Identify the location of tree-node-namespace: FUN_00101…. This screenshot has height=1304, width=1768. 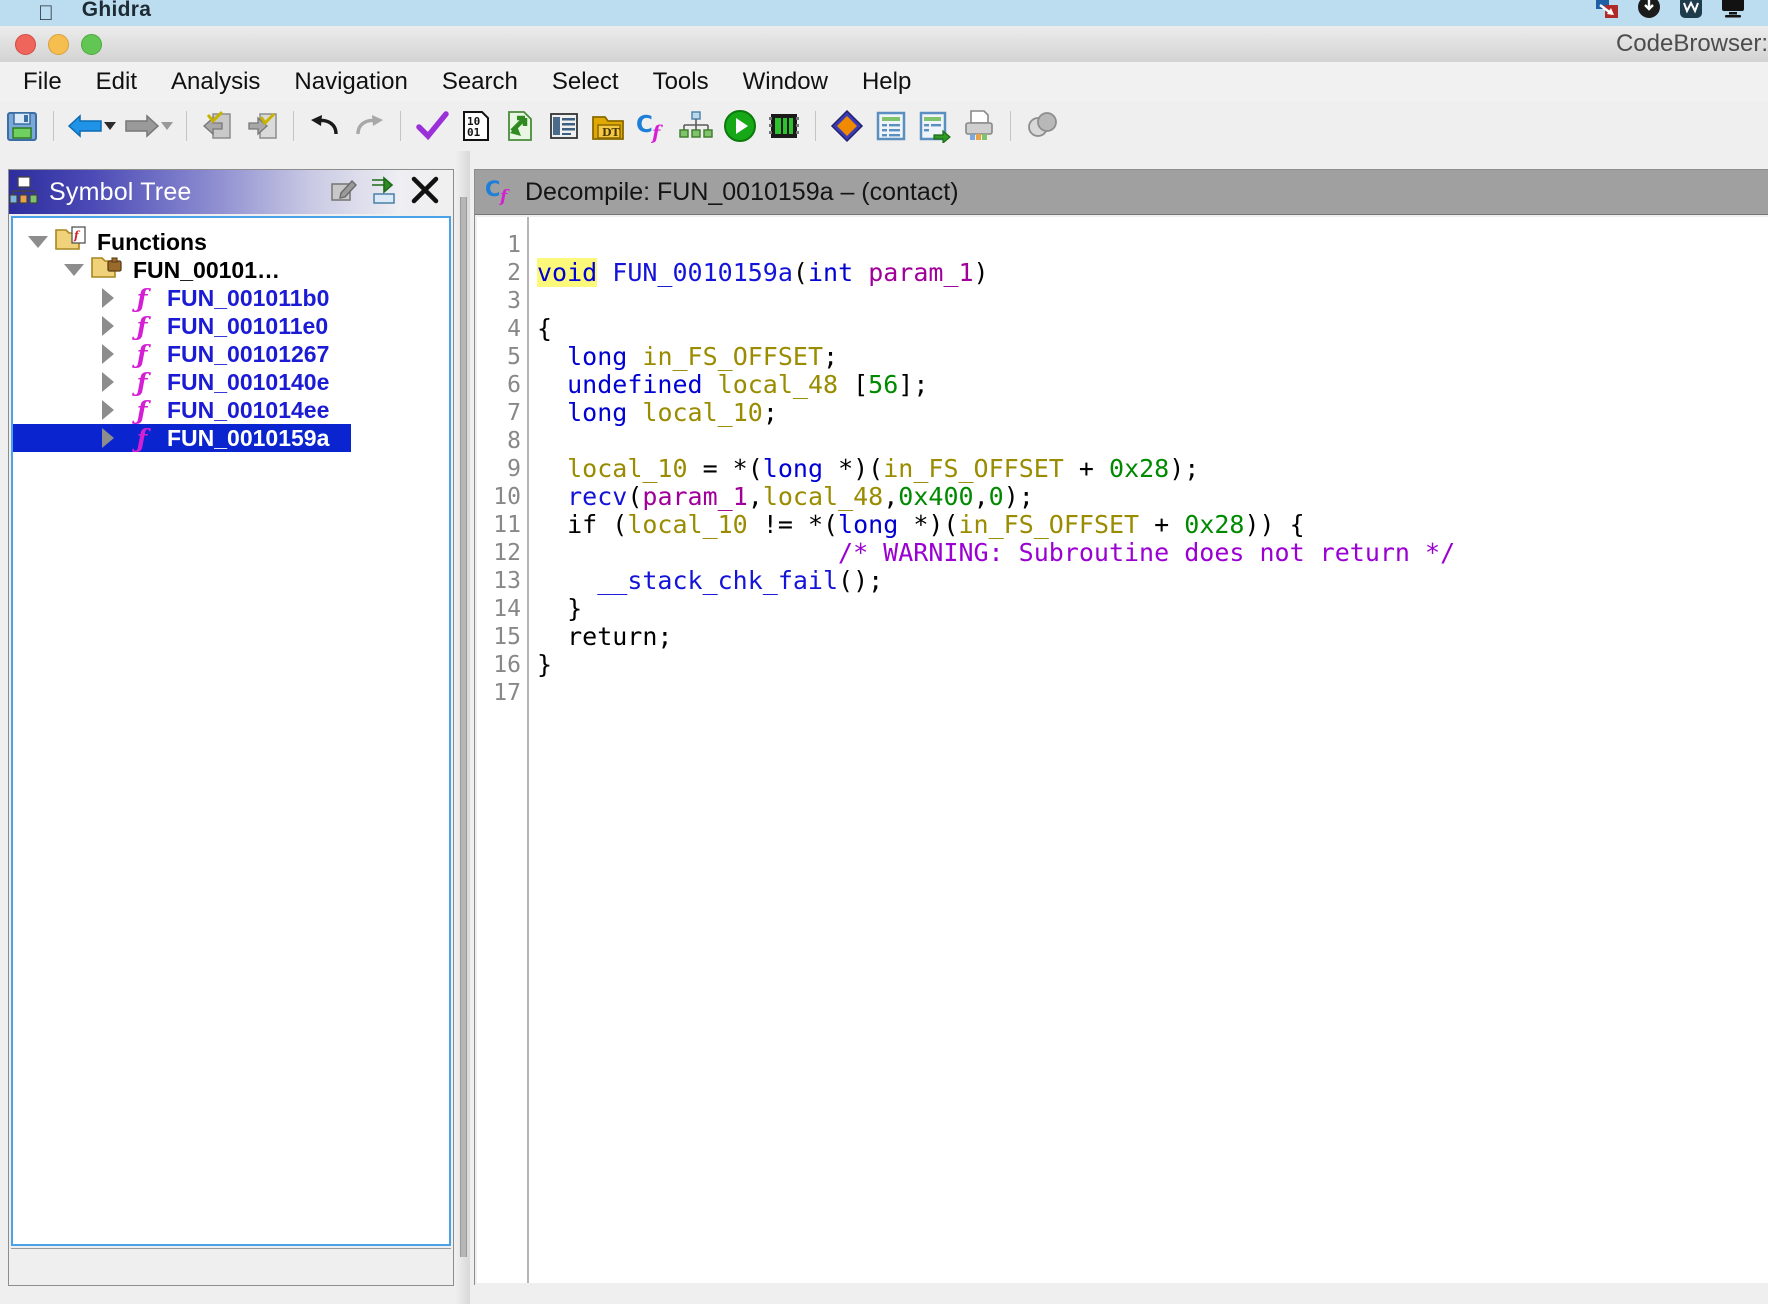
(231, 270).